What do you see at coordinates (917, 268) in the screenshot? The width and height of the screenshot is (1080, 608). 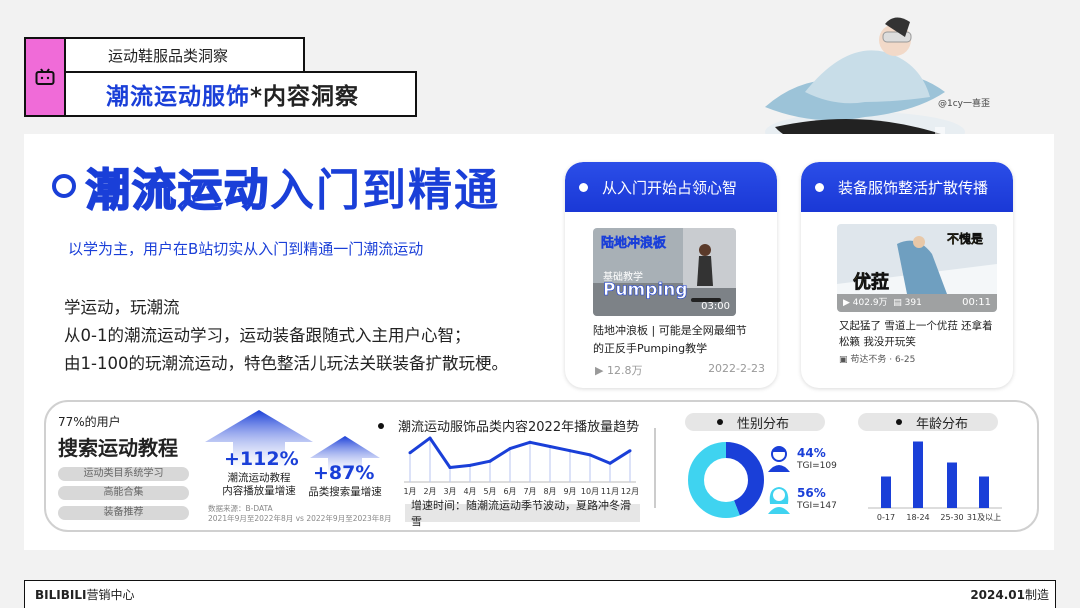 I see `video-thumbnail: 不愧是 优菈 ▶ 402.9万 ▤ 391 00:11` at bounding box center [917, 268].